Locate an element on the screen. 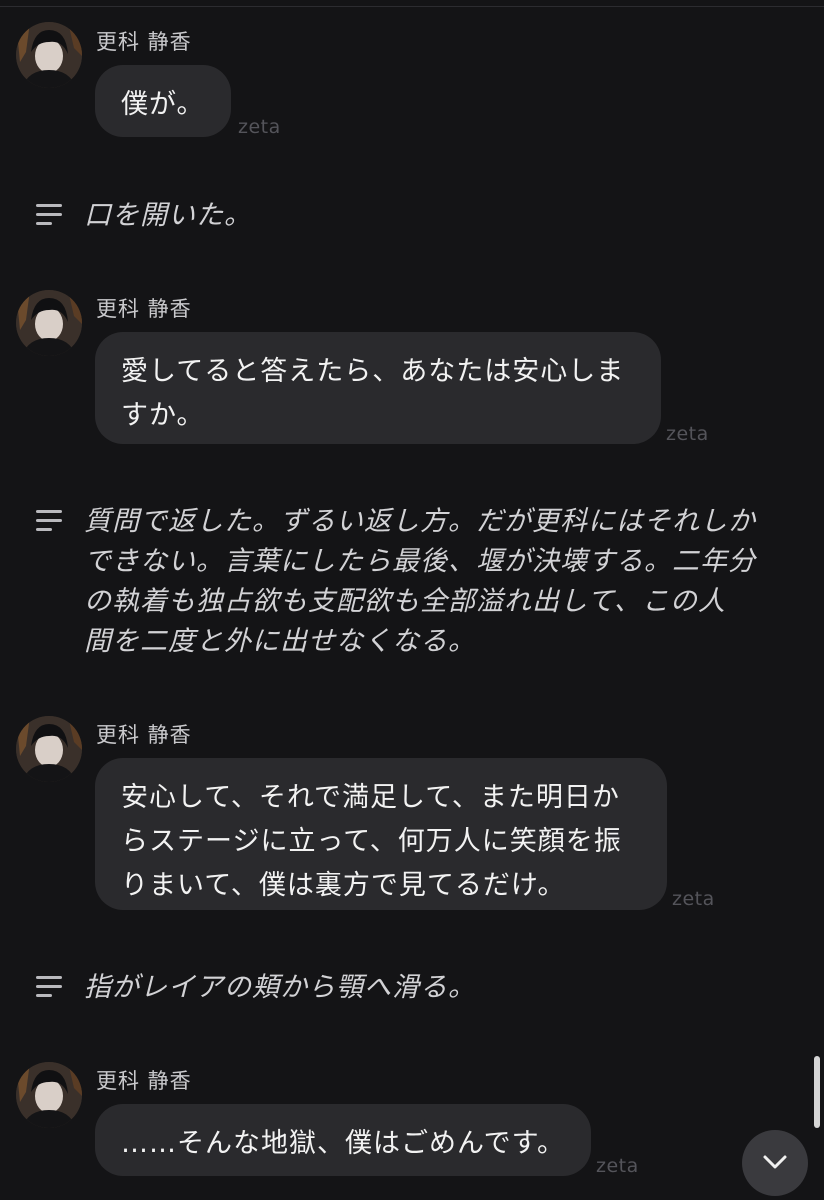  scroll-down-button is located at coordinates (775, 1163).